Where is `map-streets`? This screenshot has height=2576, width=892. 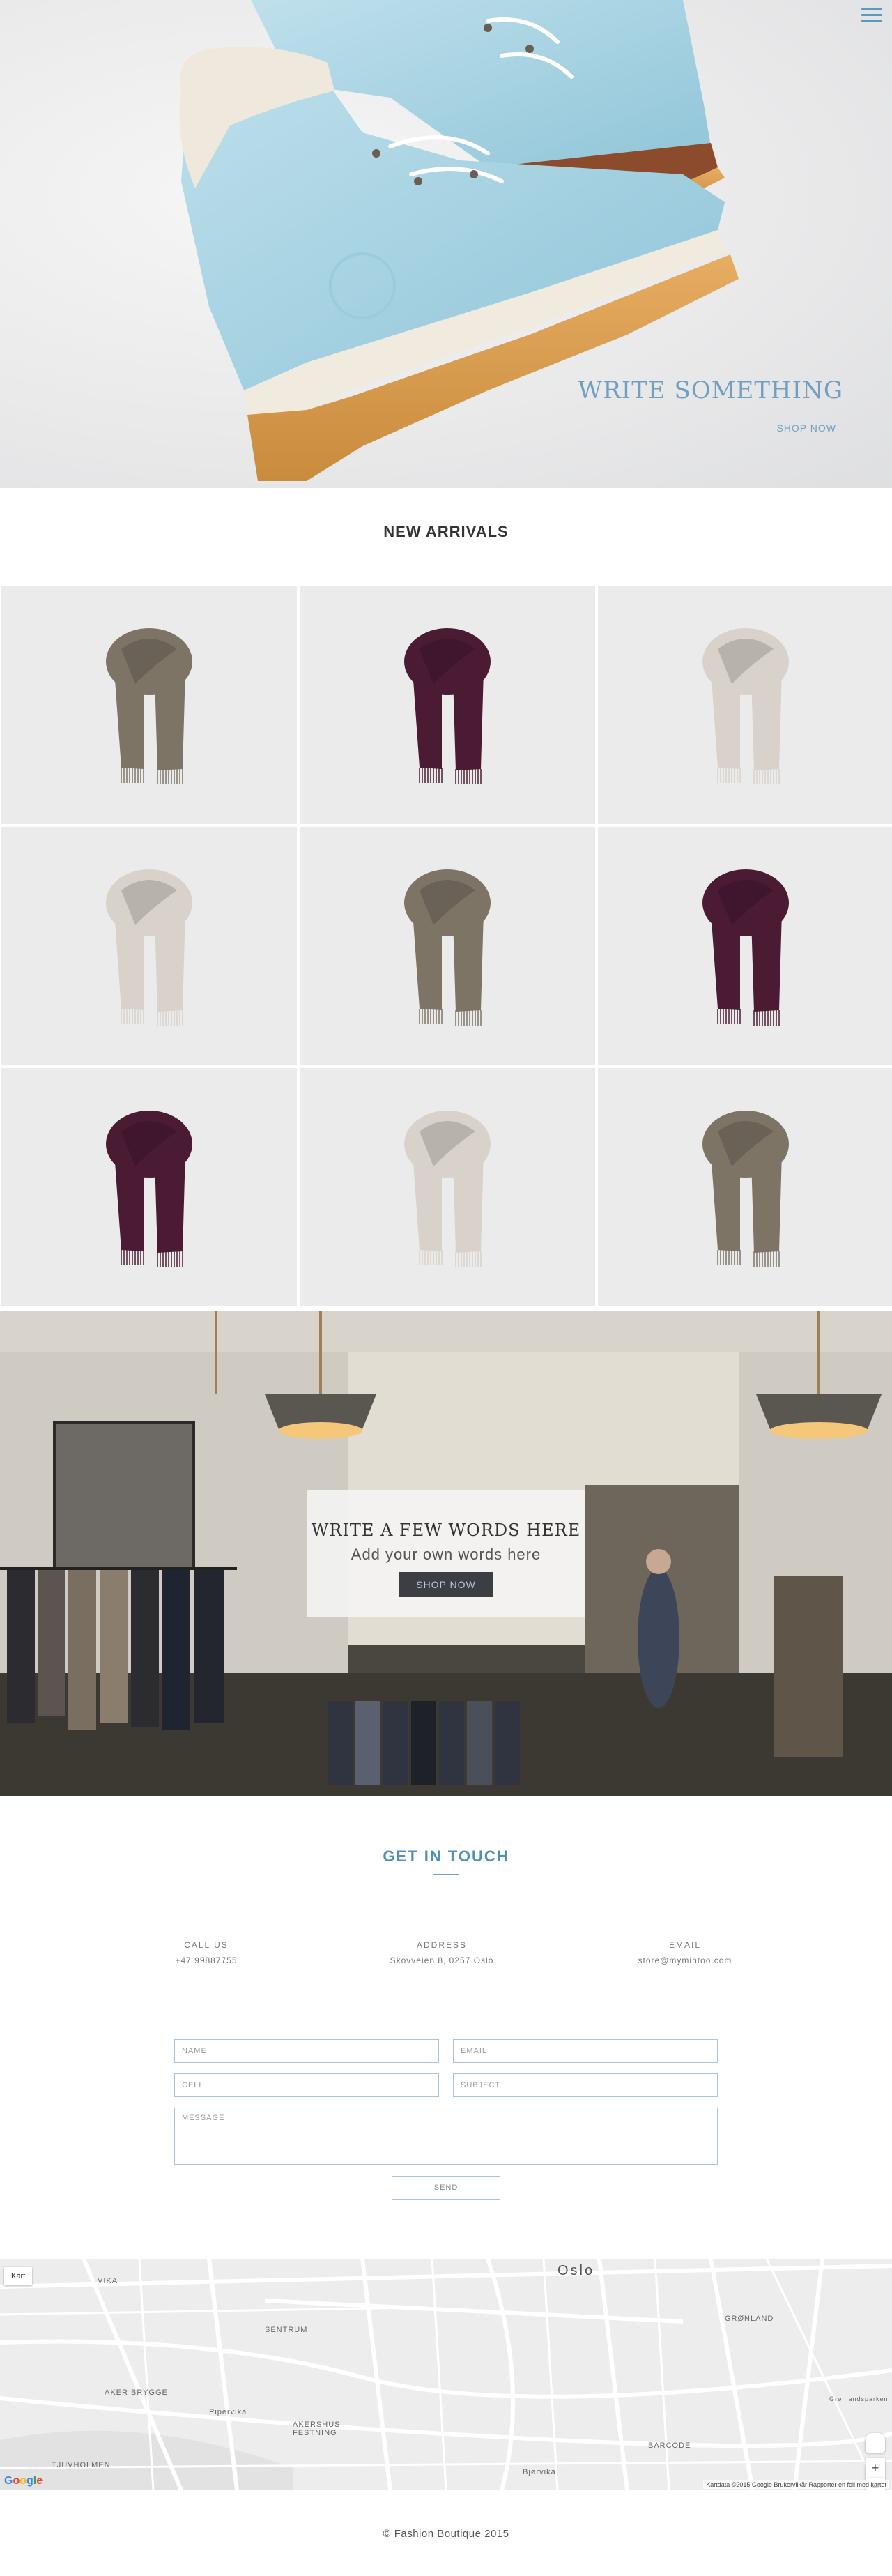 map-streets is located at coordinates (446, 2374).